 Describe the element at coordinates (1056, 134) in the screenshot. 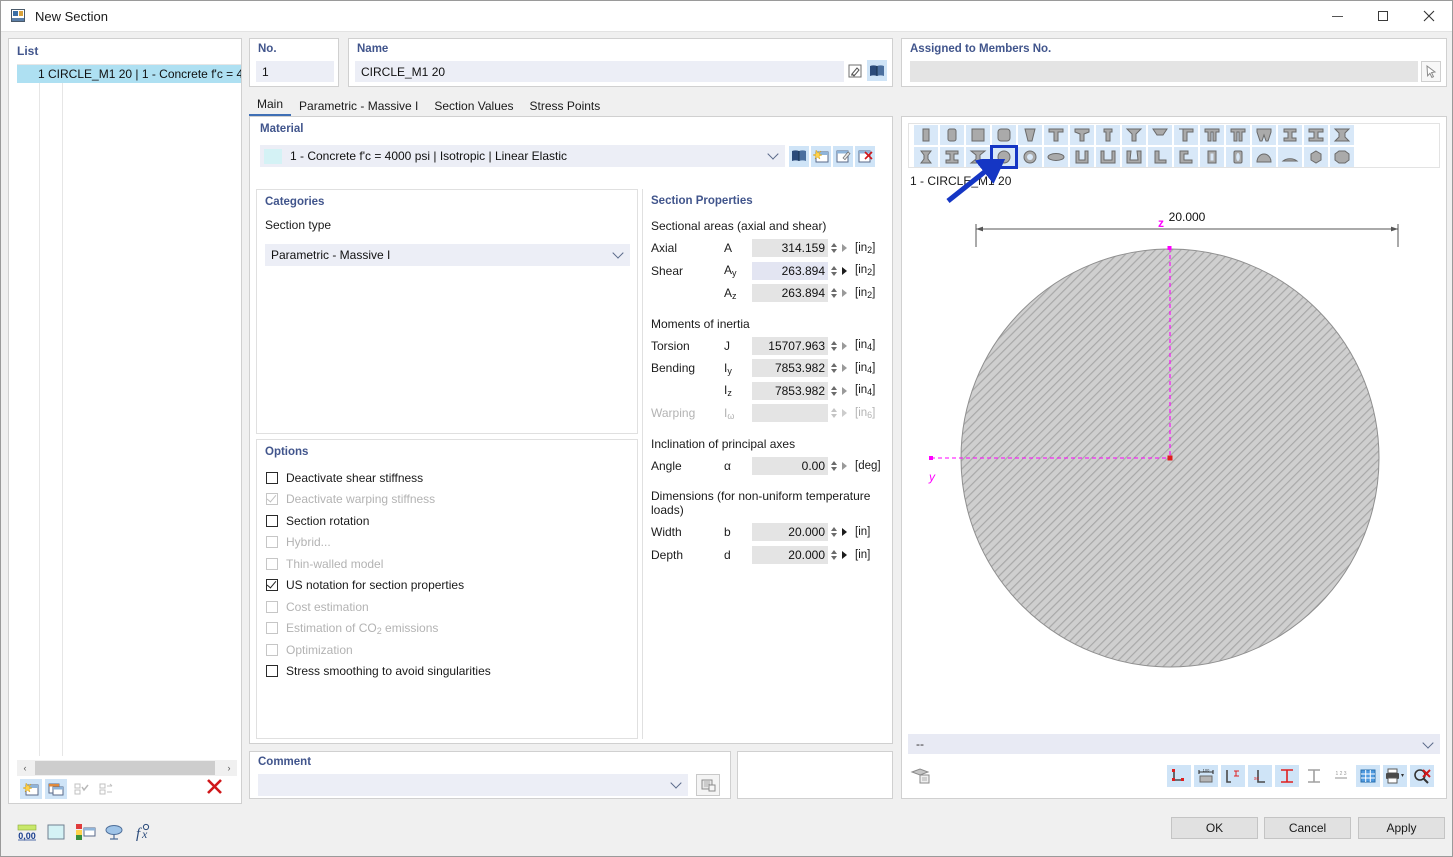

I see `t-section-icon` at that location.